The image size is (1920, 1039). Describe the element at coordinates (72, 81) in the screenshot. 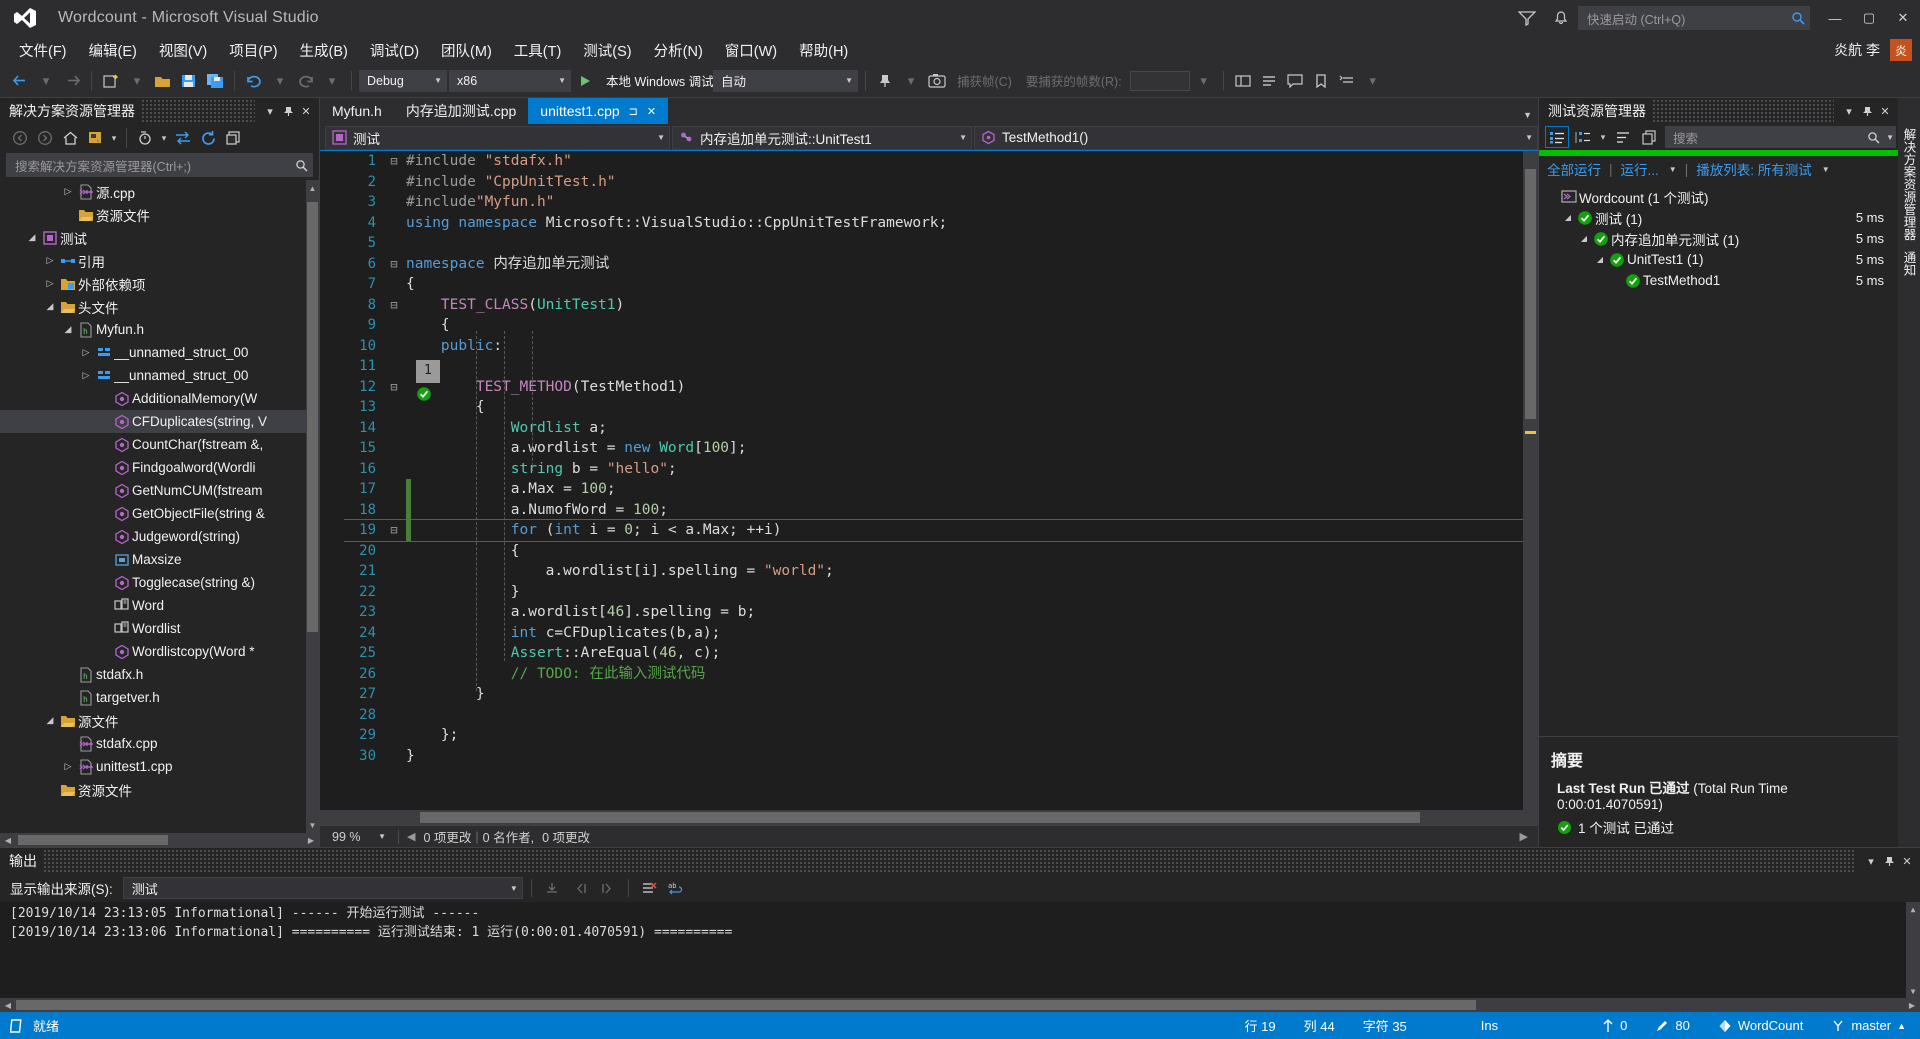

I see `forward-arrow-icon` at that location.